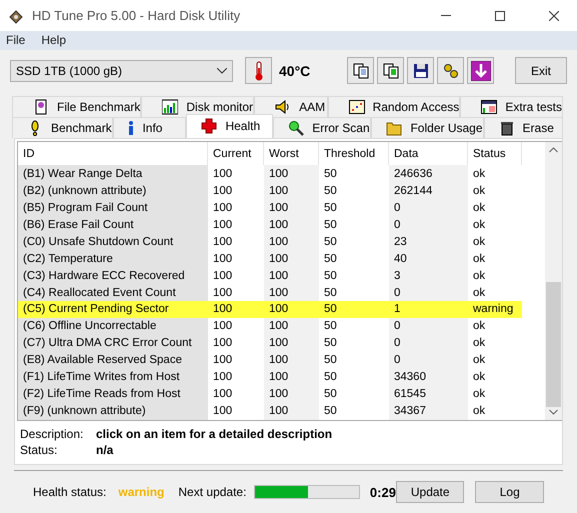 This screenshot has height=513, width=577. What do you see at coordinates (53, 40) in the screenshot?
I see `menu-item: Help` at bounding box center [53, 40].